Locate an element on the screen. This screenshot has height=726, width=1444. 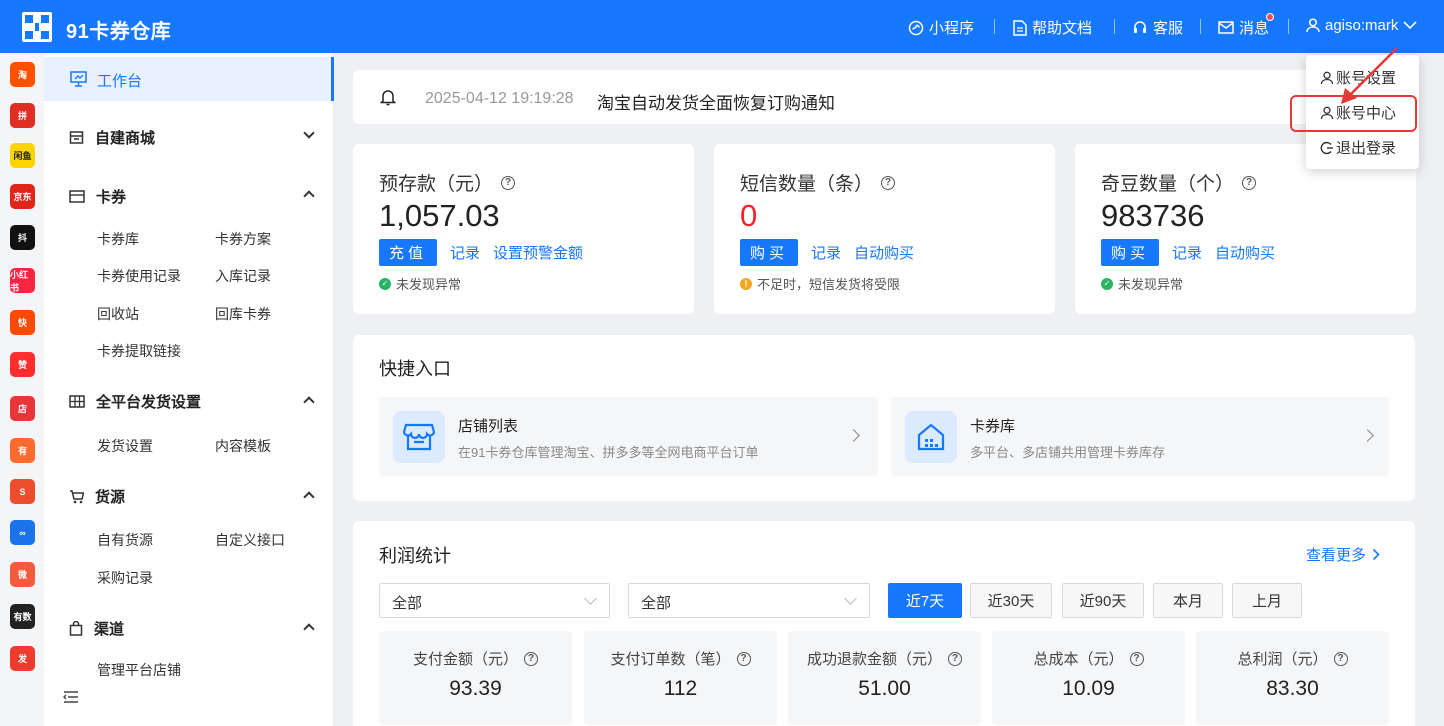
sidebar-item-purchase-records: 采购记录 is located at coordinates (125, 578).